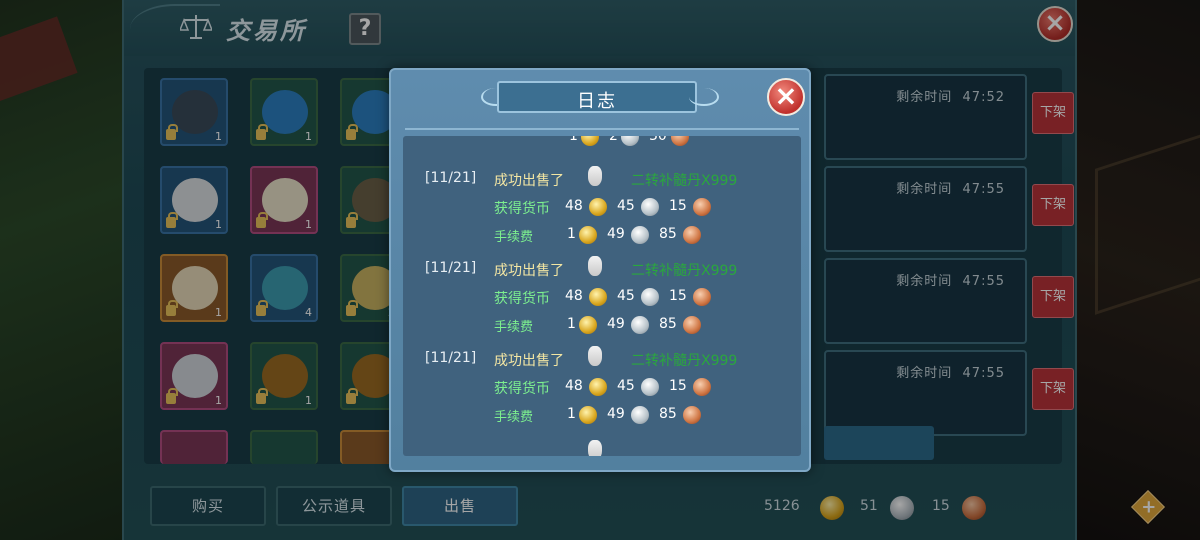 Image resolution: width=1200 pixels, height=540 pixels. Describe the element at coordinates (613, 140) in the screenshot. I see `fee-silver: 2` at that location.